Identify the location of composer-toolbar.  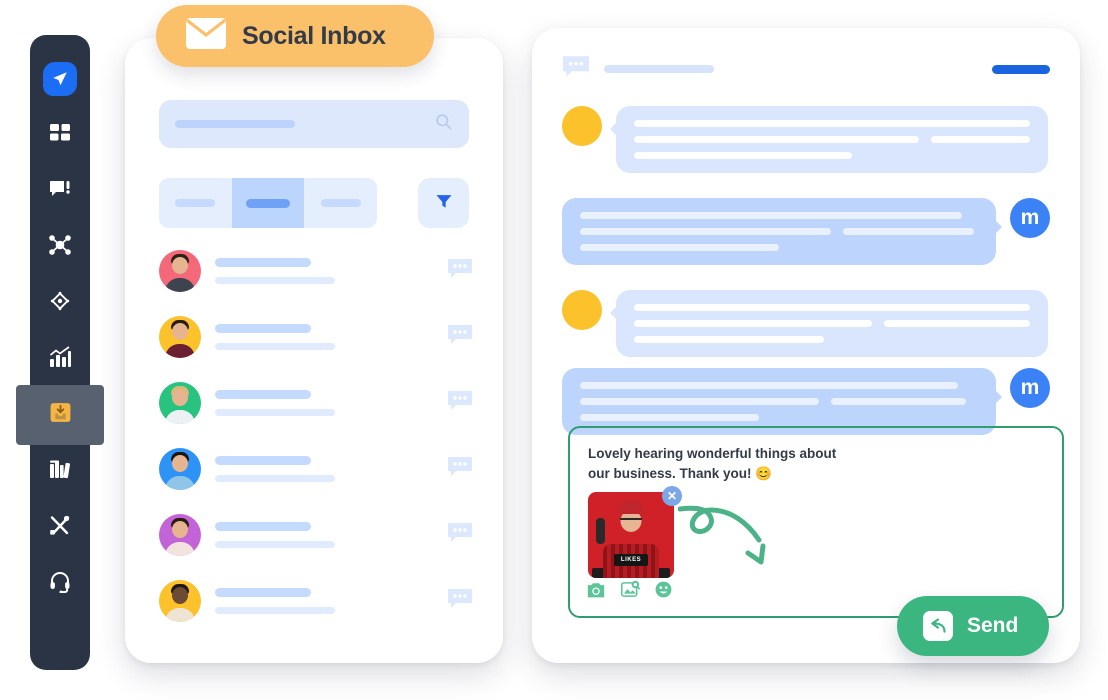
(629, 592).